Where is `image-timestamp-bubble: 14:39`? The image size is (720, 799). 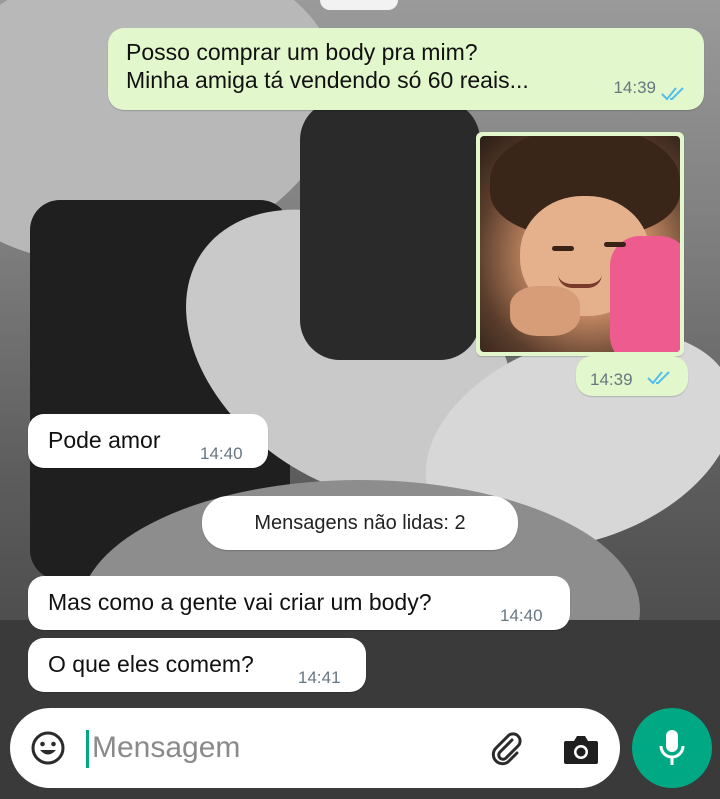 image-timestamp-bubble: 14:39 is located at coordinates (632, 376).